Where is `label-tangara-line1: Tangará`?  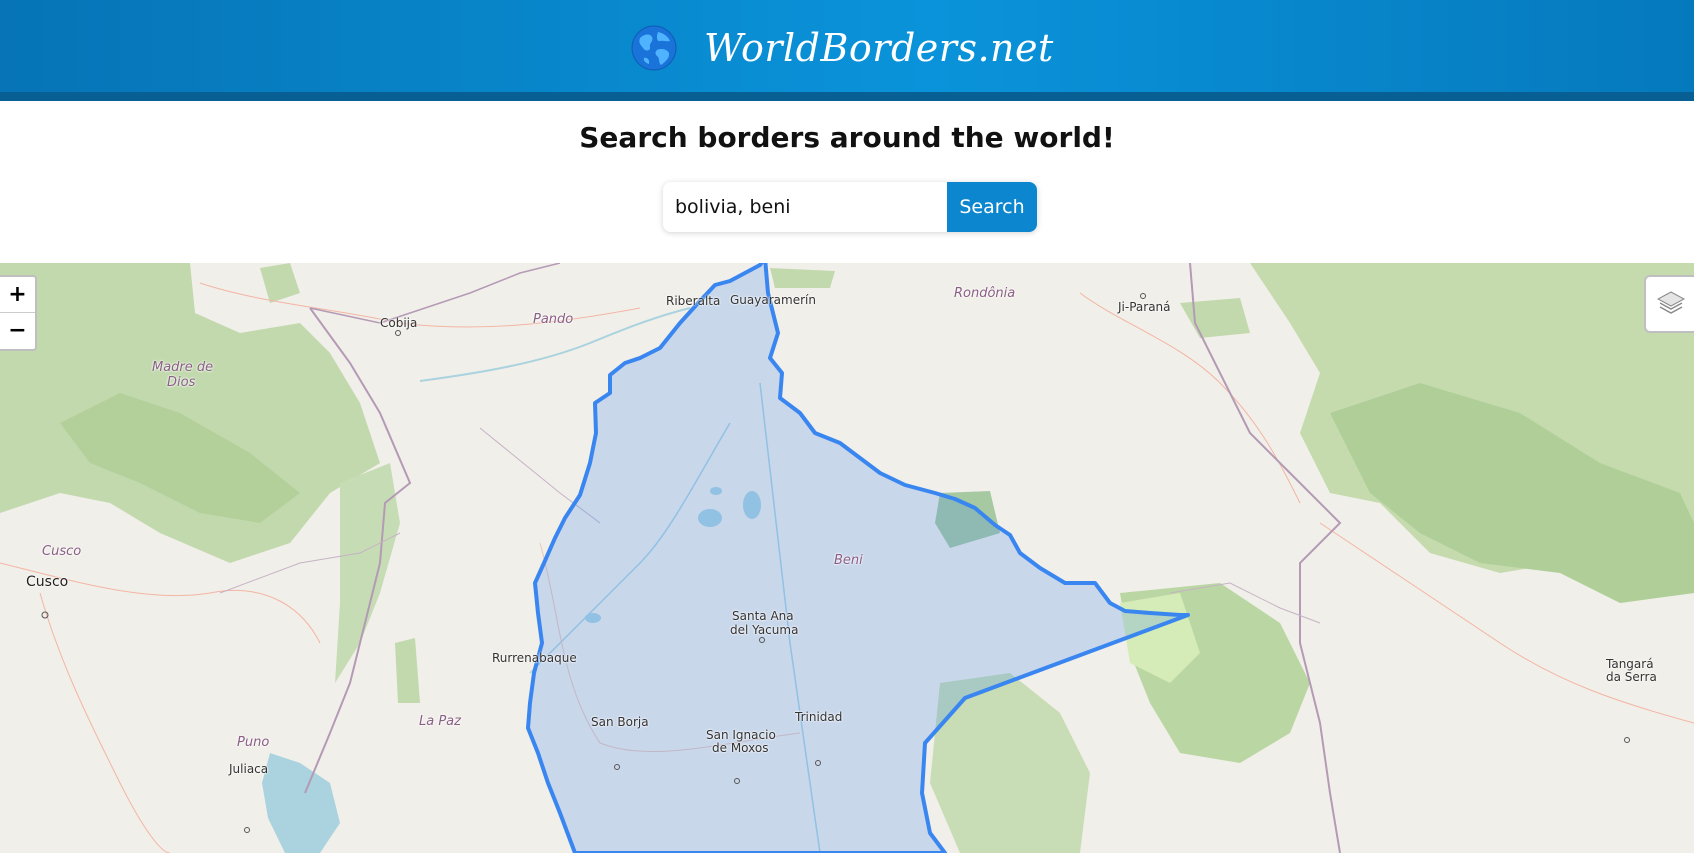 label-tangara-line1: Tangará is located at coordinates (1630, 664).